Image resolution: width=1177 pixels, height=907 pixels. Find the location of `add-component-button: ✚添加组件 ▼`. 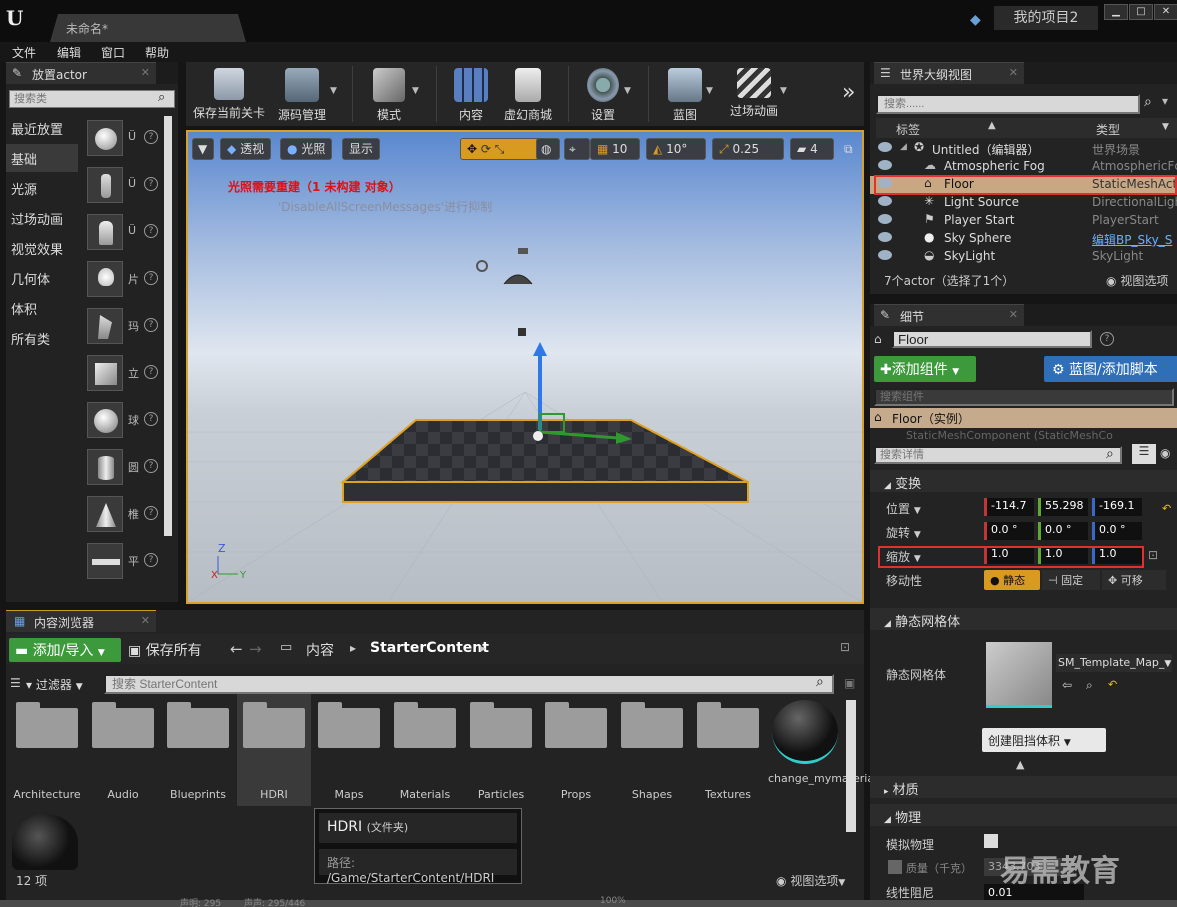

add-component-button: ✚添加组件 ▼ is located at coordinates (925, 369).